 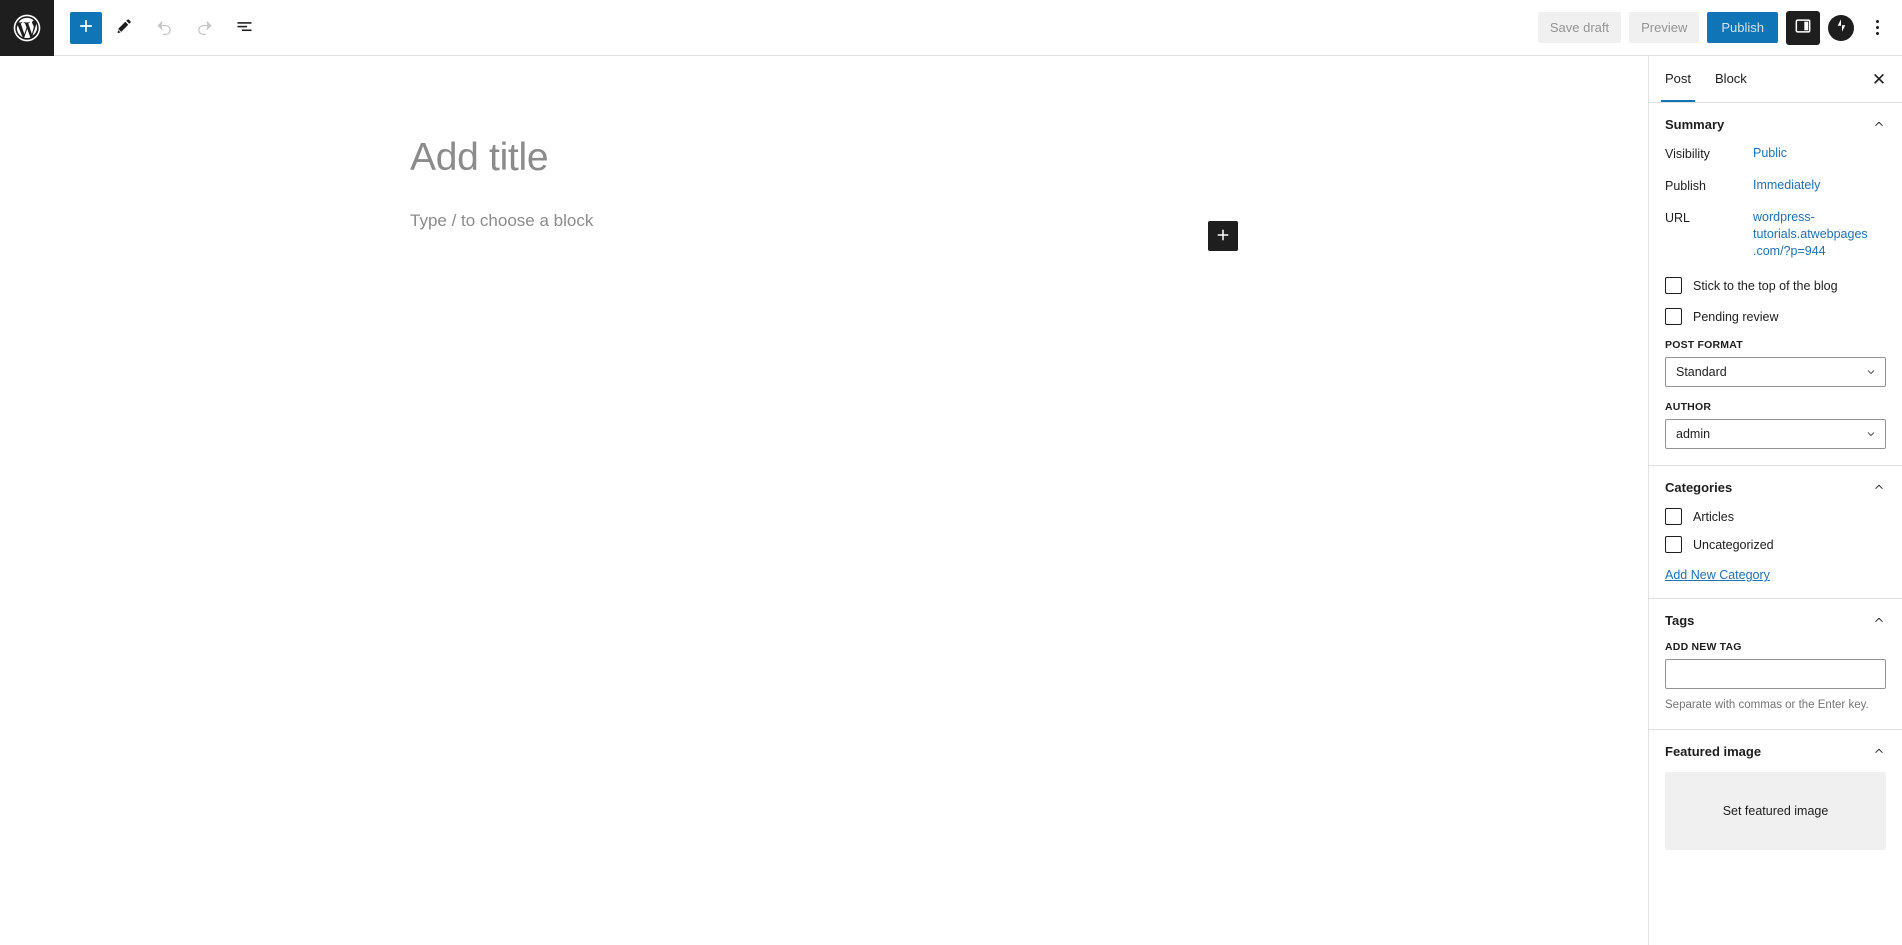 What do you see at coordinates (1775, 79) in the screenshot?
I see `sidebar-tabs: Post Block ✕` at bounding box center [1775, 79].